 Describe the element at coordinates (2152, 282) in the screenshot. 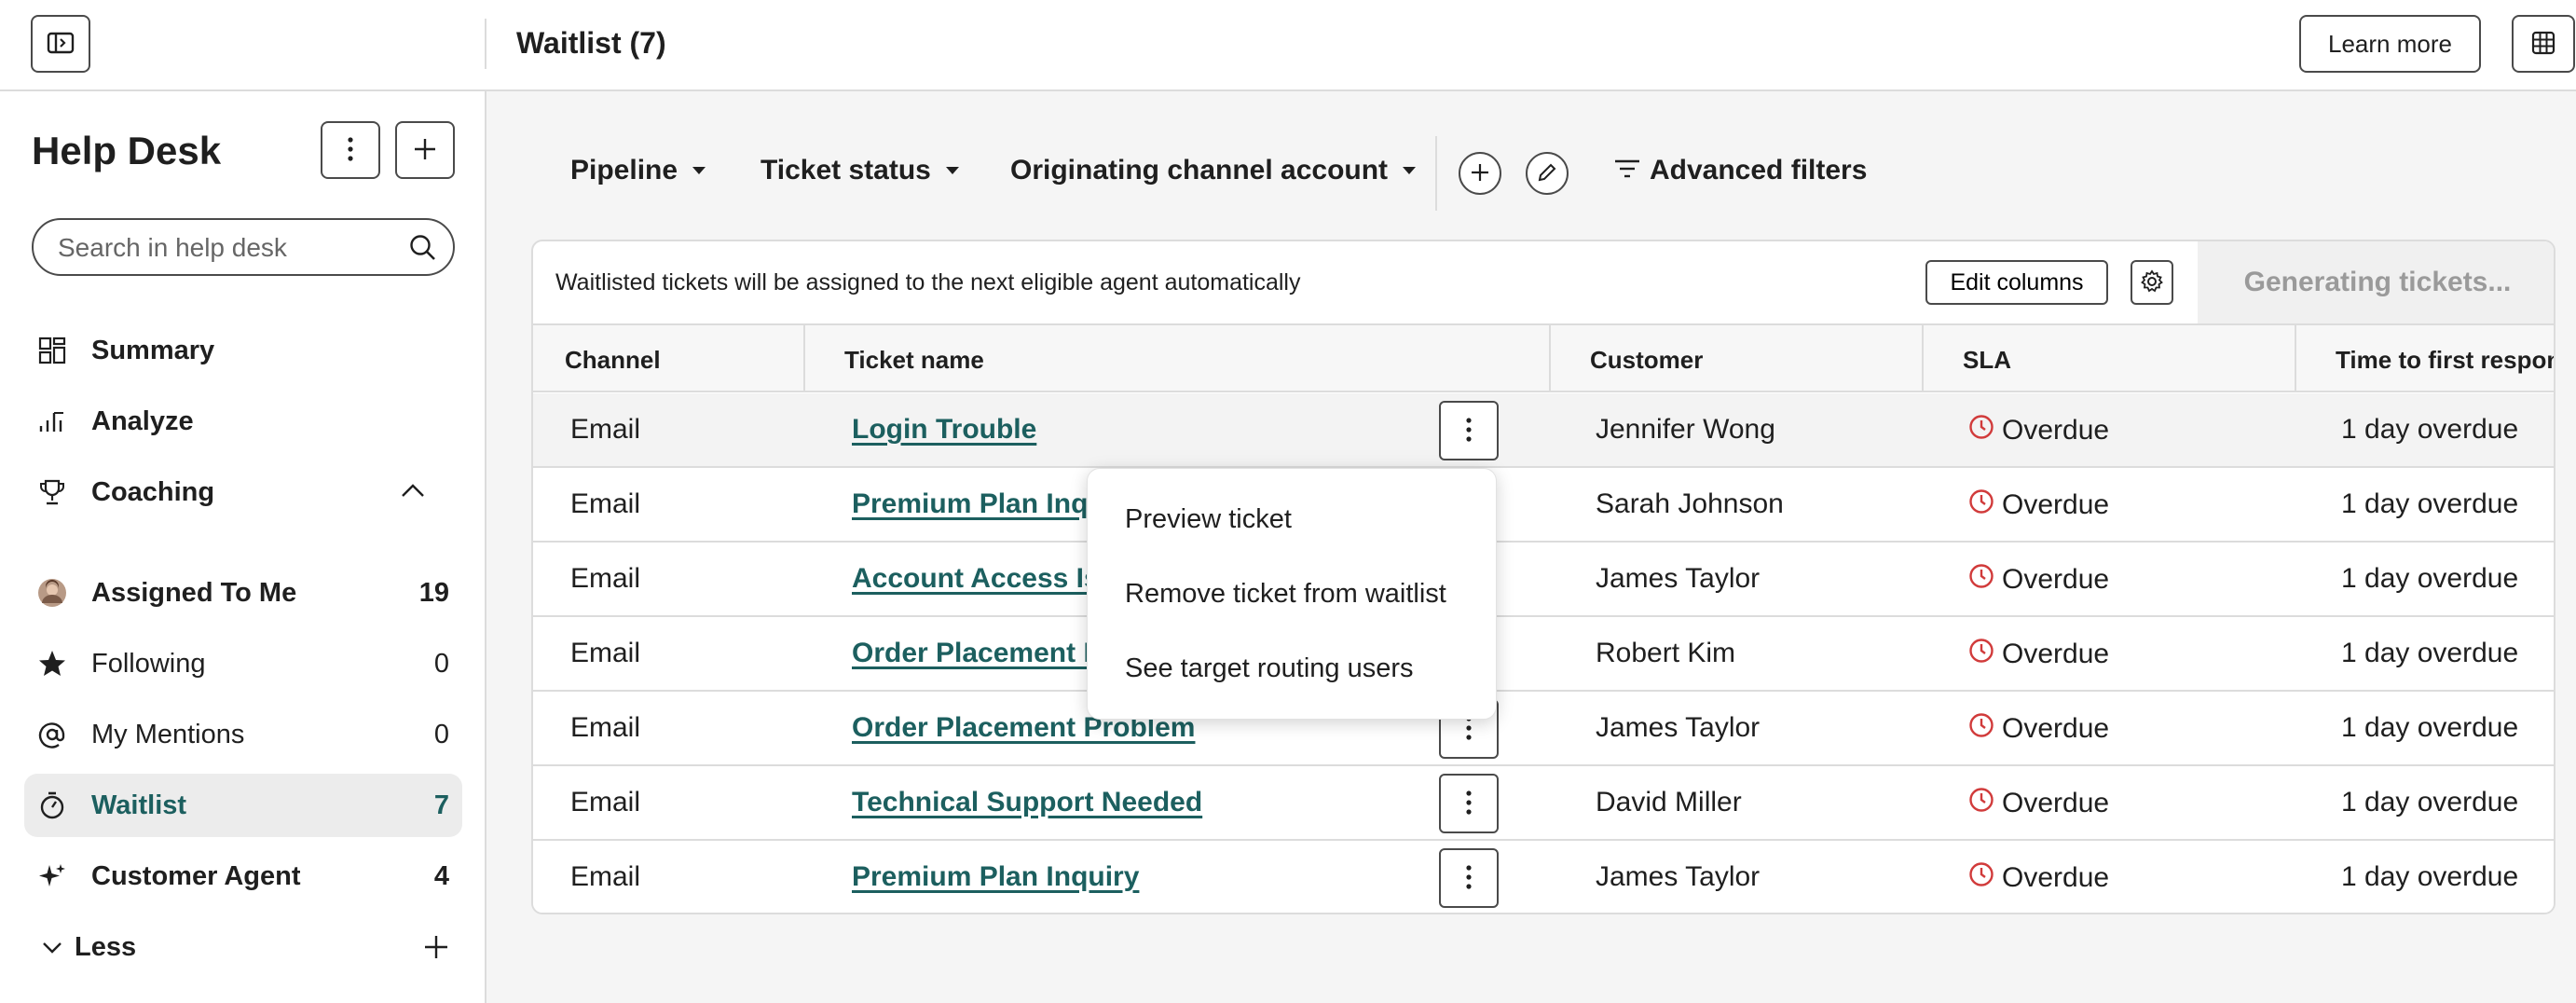

I see `table-settings-button` at that location.